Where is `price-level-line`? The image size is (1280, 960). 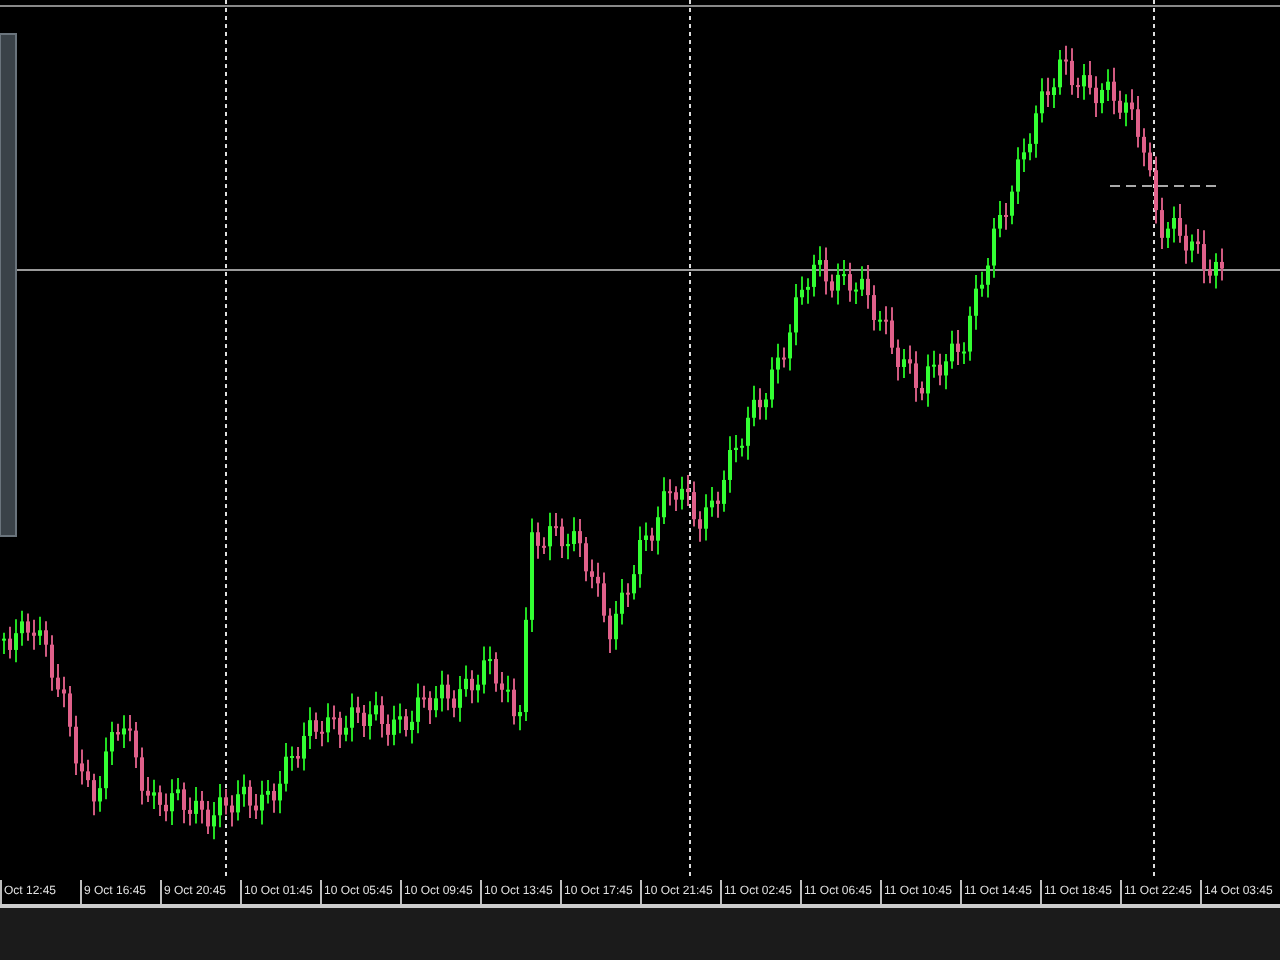
price-level-line is located at coordinates (1165, 186).